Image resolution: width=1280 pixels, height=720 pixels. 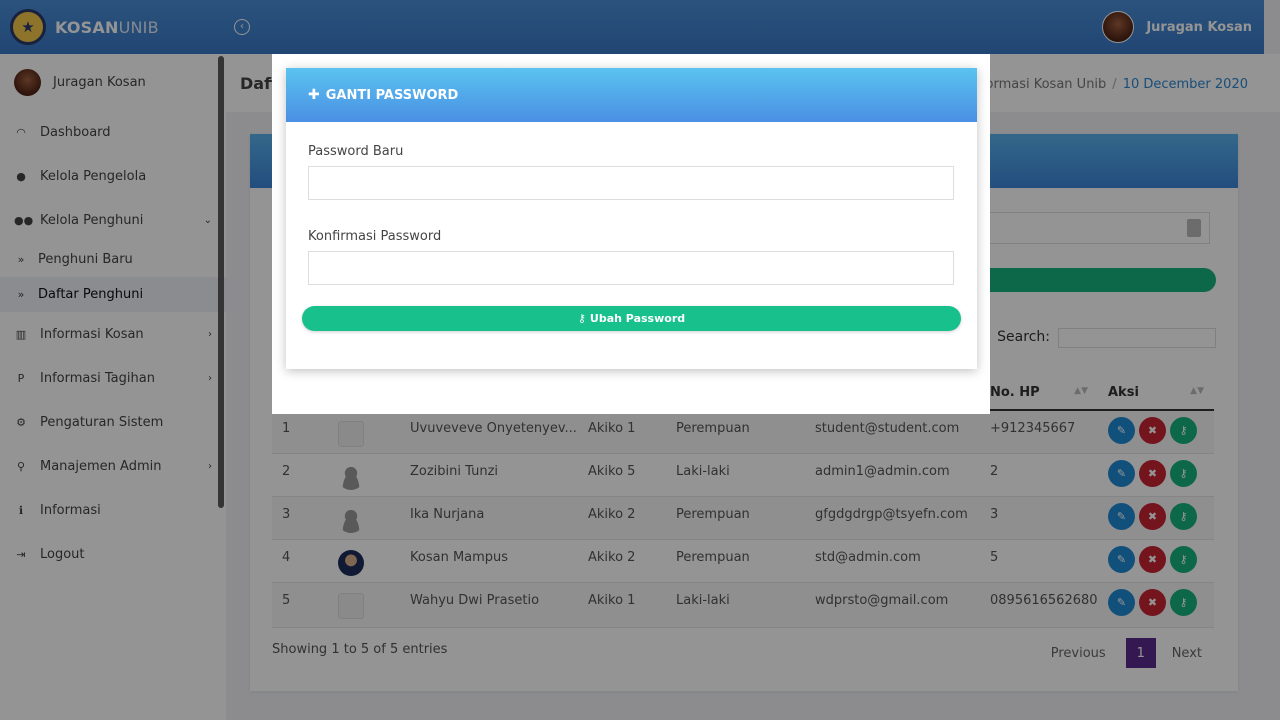 What do you see at coordinates (581, 318) in the screenshot?
I see `key-icon: ⚷` at bounding box center [581, 318].